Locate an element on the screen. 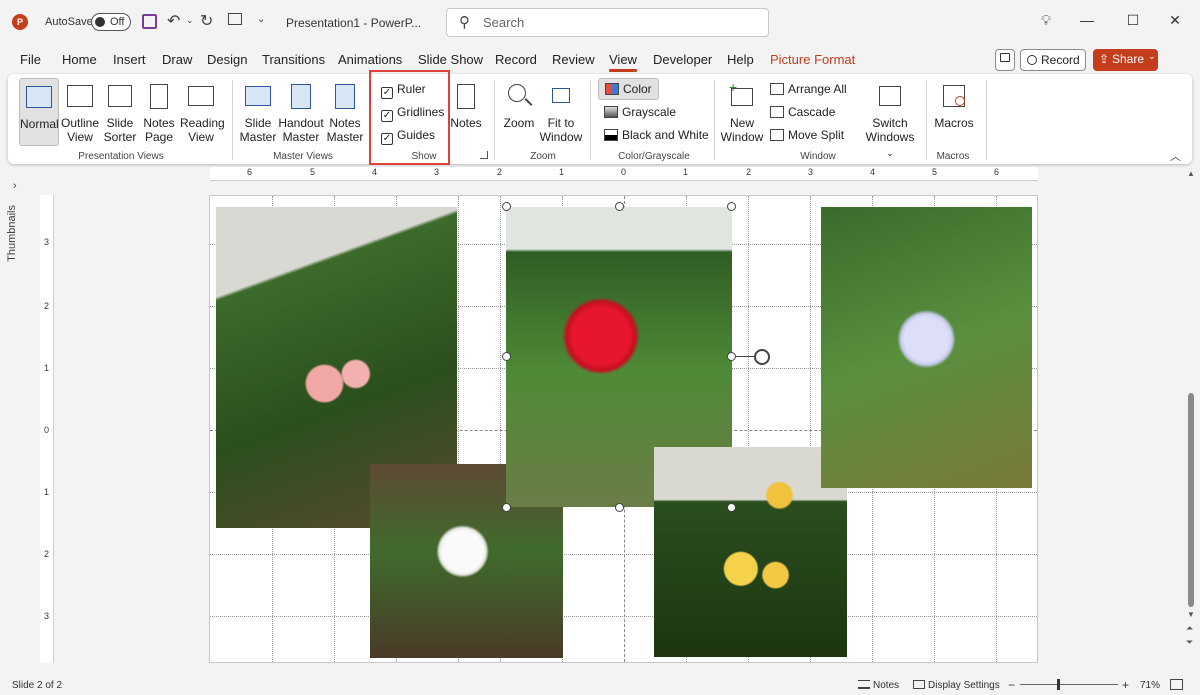 The width and height of the screenshot is (1200, 695). horizontal-ruler: 6 5 4 3 2 1 0 1 2 3 4 5 6 is located at coordinates (624, 174).